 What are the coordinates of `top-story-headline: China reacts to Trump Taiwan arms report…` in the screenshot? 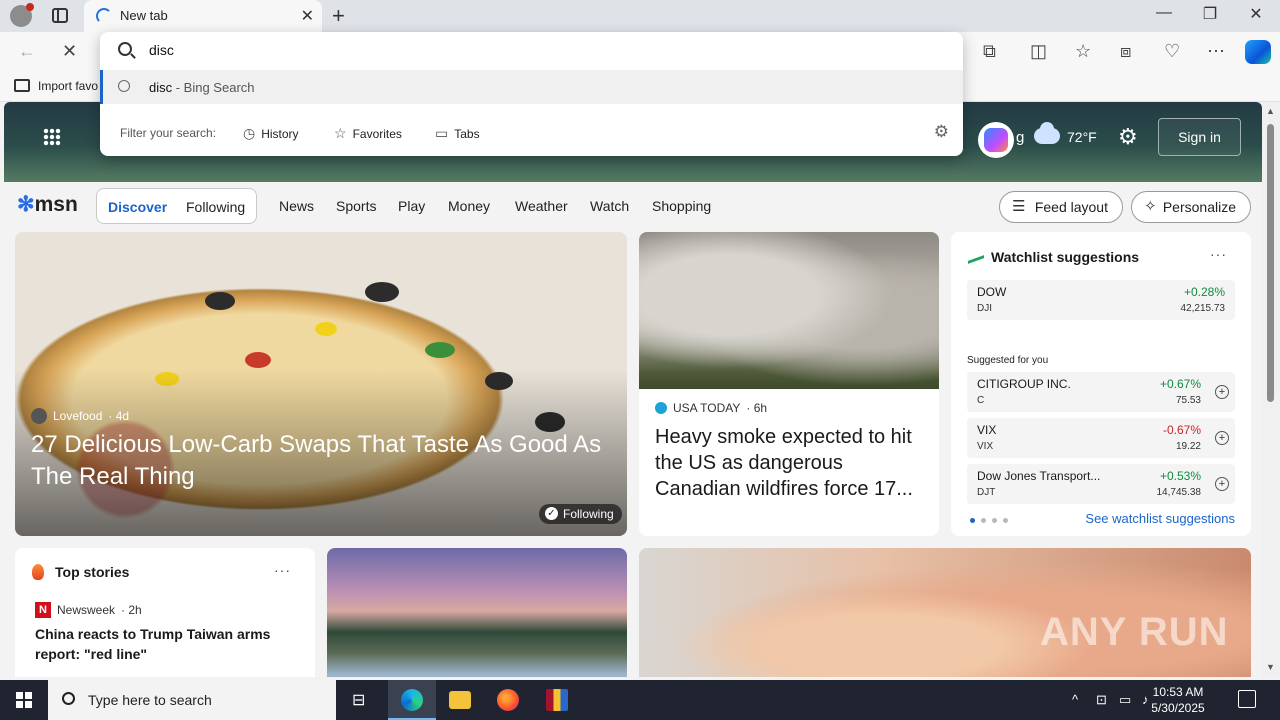 It's located at (165, 644).